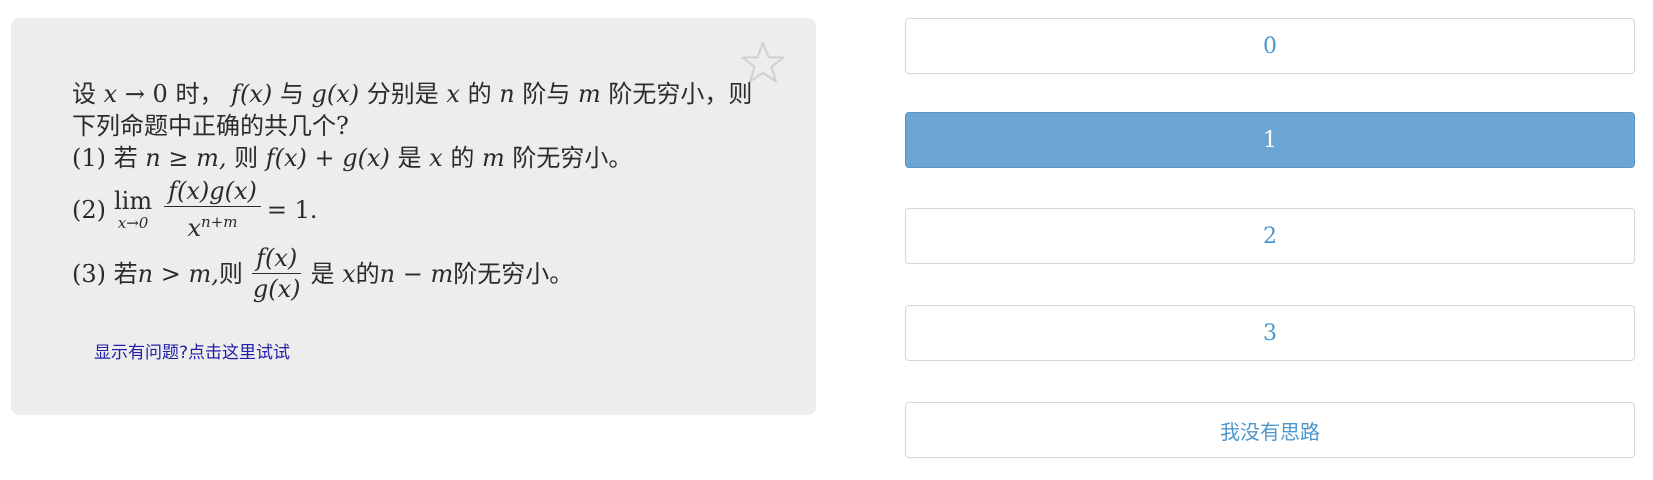  What do you see at coordinates (133, 200) in the screenshot?
I see `lim-text: lim` at bounding box center [133, 200].